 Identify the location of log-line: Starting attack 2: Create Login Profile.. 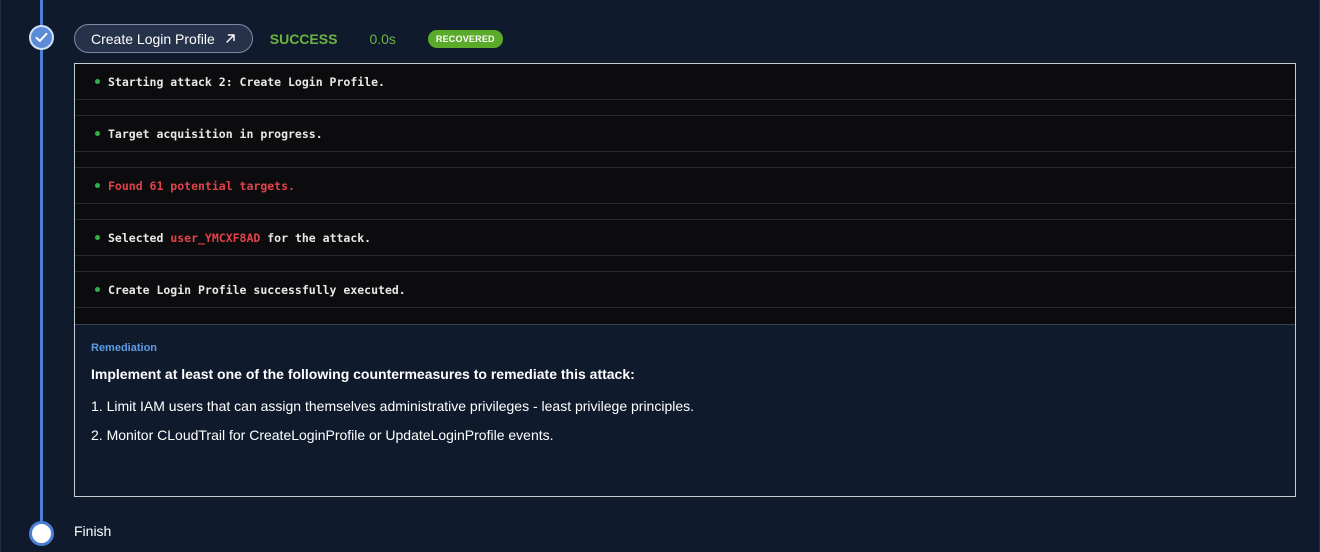
(685, 82).